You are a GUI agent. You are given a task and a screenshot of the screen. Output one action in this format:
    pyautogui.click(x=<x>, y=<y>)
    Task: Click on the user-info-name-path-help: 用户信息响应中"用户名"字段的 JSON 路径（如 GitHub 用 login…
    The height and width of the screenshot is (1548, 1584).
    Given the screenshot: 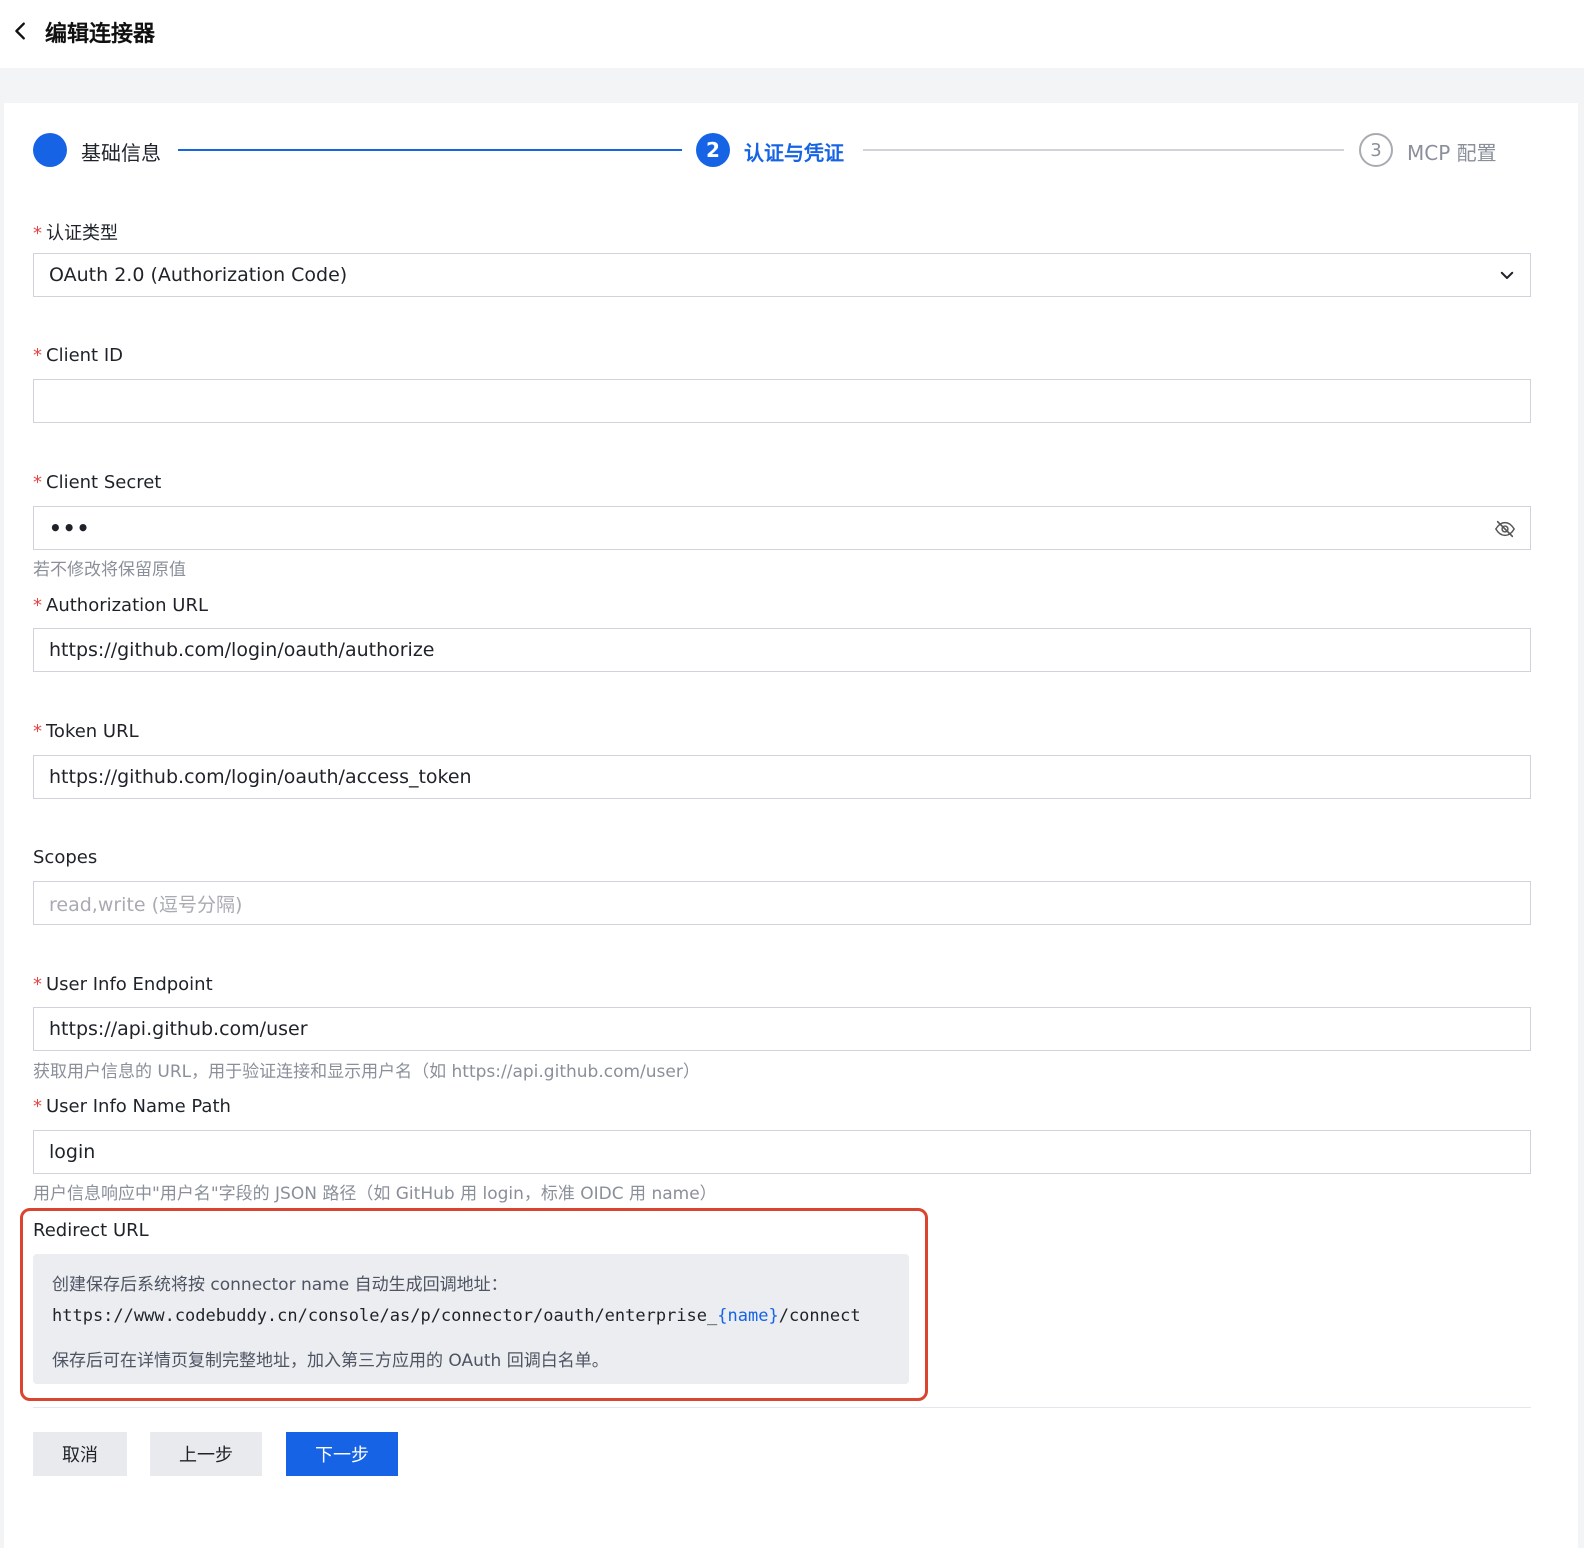 What is the action you would take?
    pyautogui.click(x=375, y=1194)
    